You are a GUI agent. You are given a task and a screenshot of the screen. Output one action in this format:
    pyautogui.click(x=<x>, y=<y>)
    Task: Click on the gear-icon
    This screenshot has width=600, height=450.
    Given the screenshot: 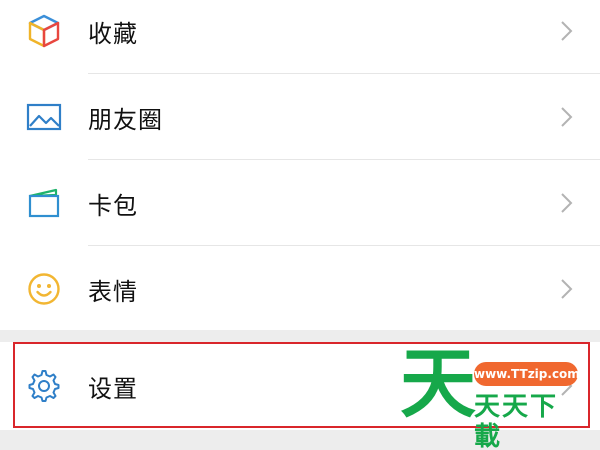 What is the action you would take?
    pyautogui.click(x=44, y=386)
    